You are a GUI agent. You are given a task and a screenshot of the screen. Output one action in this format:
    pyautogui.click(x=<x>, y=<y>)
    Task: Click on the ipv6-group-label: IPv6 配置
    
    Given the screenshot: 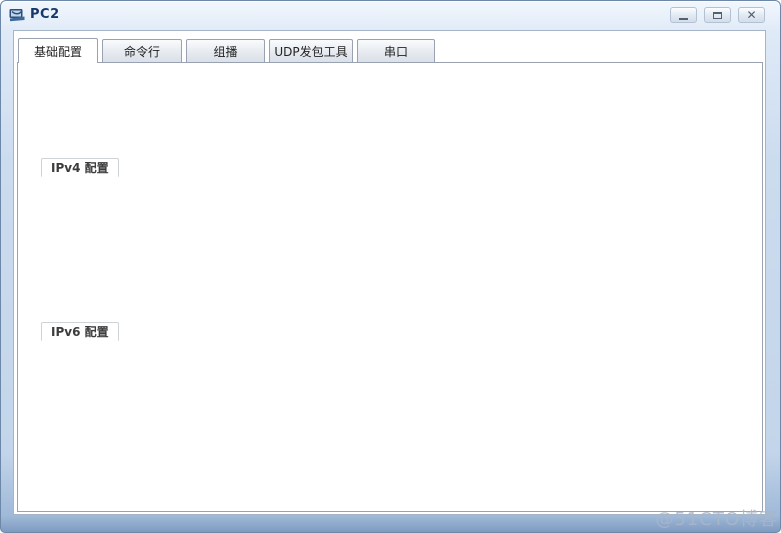 What is the action you would take?
    pyautogui.click(x=80, y=331)
    